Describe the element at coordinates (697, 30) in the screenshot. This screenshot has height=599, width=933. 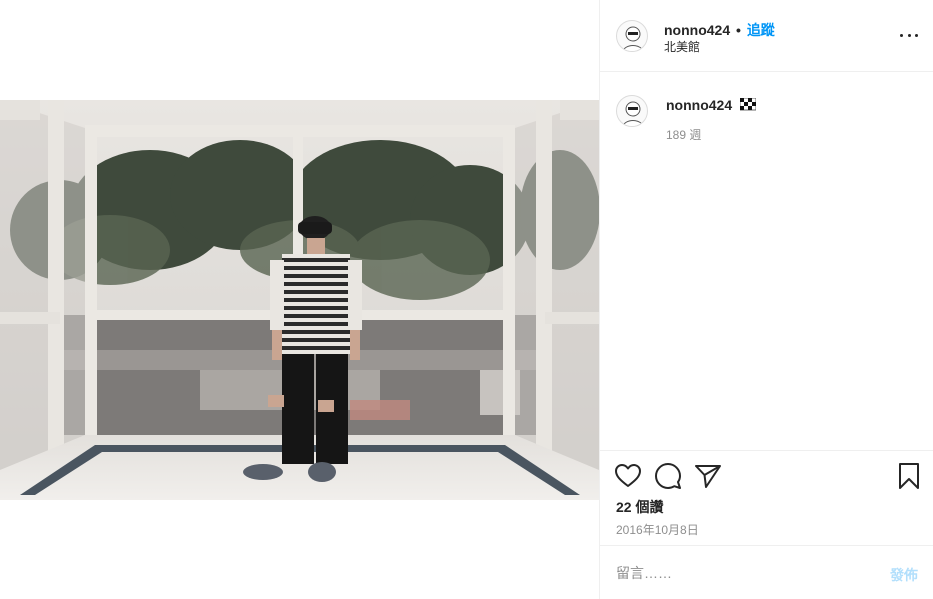
I see `username-link: nonno424` at that location.